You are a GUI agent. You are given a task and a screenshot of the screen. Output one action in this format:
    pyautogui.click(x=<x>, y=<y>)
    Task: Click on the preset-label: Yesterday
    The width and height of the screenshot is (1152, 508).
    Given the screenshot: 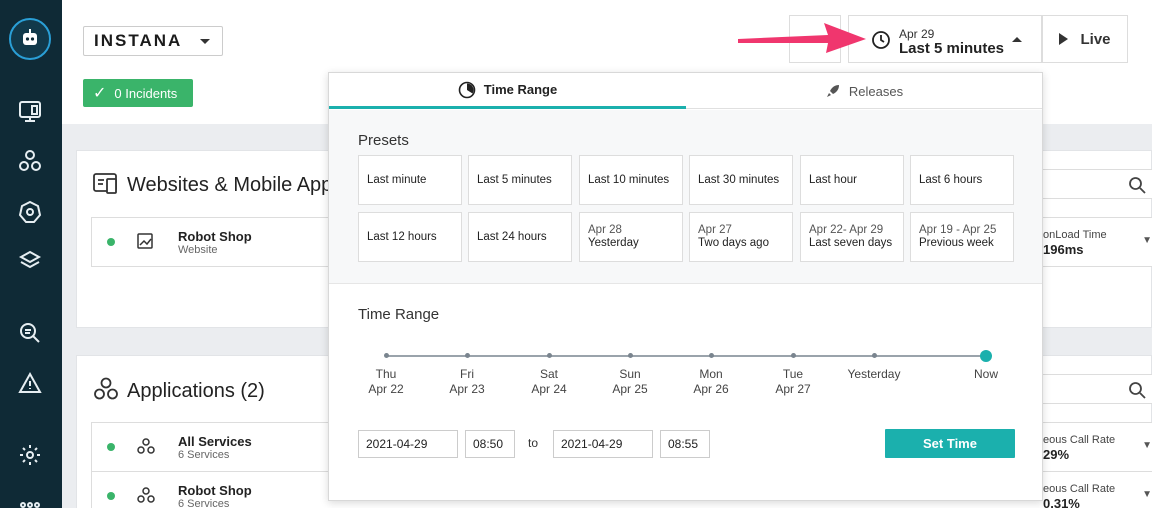 What is the action you would take?
    pyautogui.click(x=613, y=243)
    